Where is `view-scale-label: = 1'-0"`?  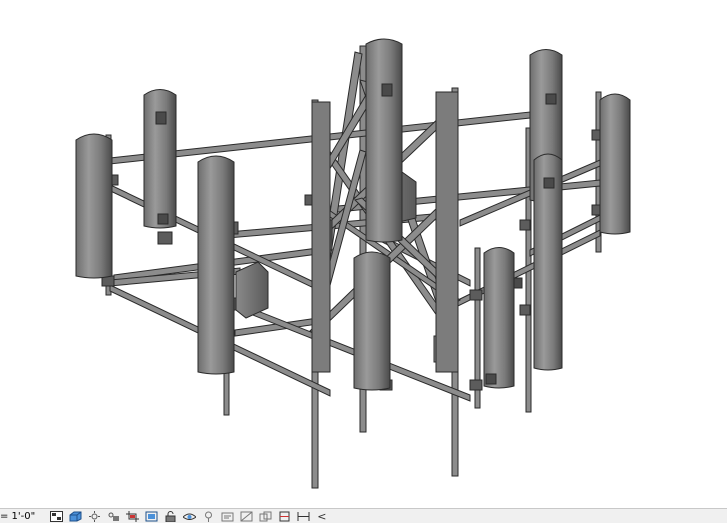 view-scale-label: = 1'-0" is located at coordinates (17, 516).